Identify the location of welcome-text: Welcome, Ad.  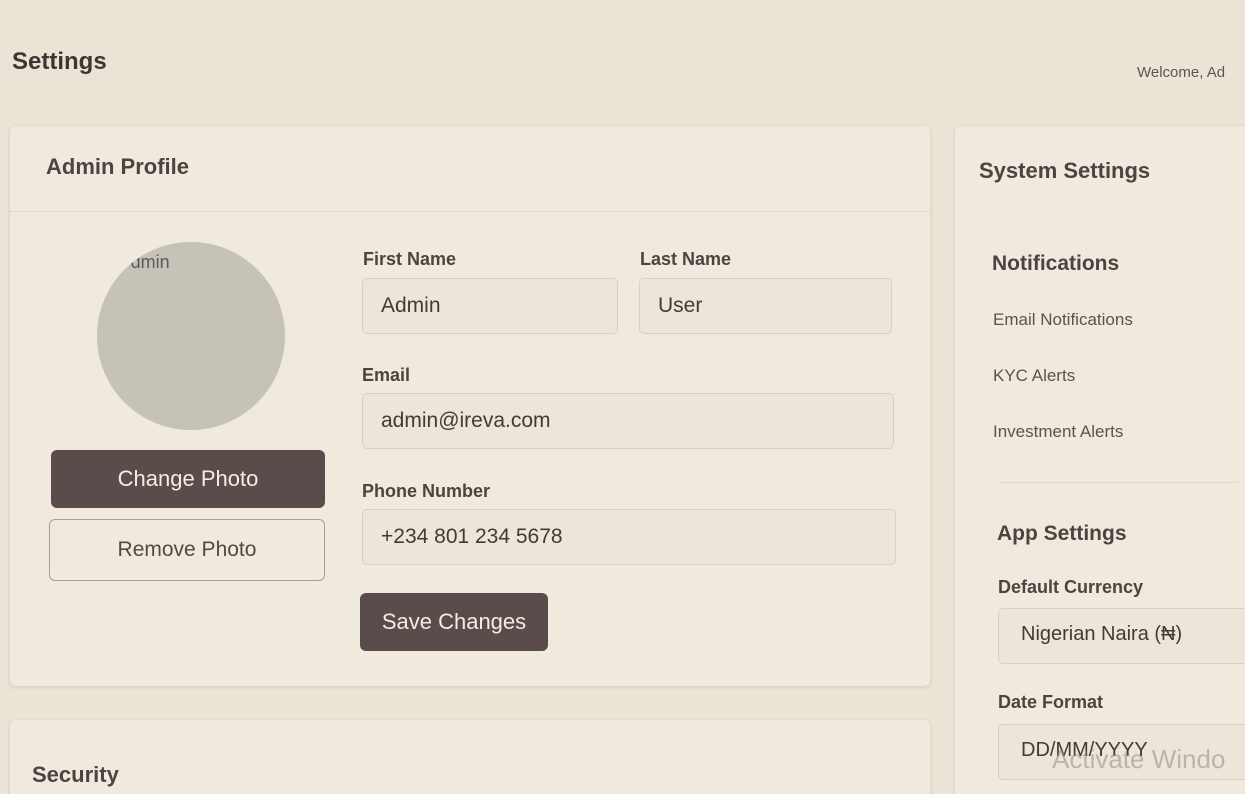
(1181, 72).